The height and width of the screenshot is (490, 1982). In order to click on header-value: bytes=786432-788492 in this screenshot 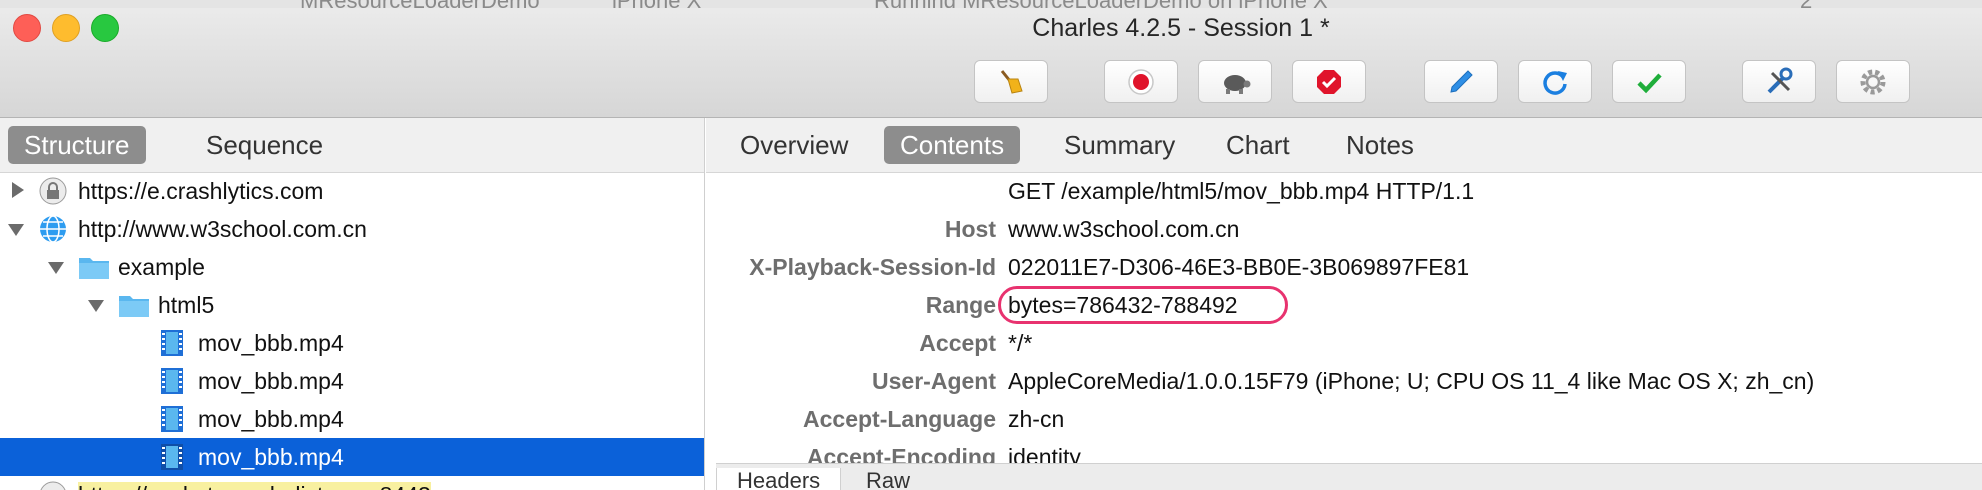, I will do `click(1123, 305)`.